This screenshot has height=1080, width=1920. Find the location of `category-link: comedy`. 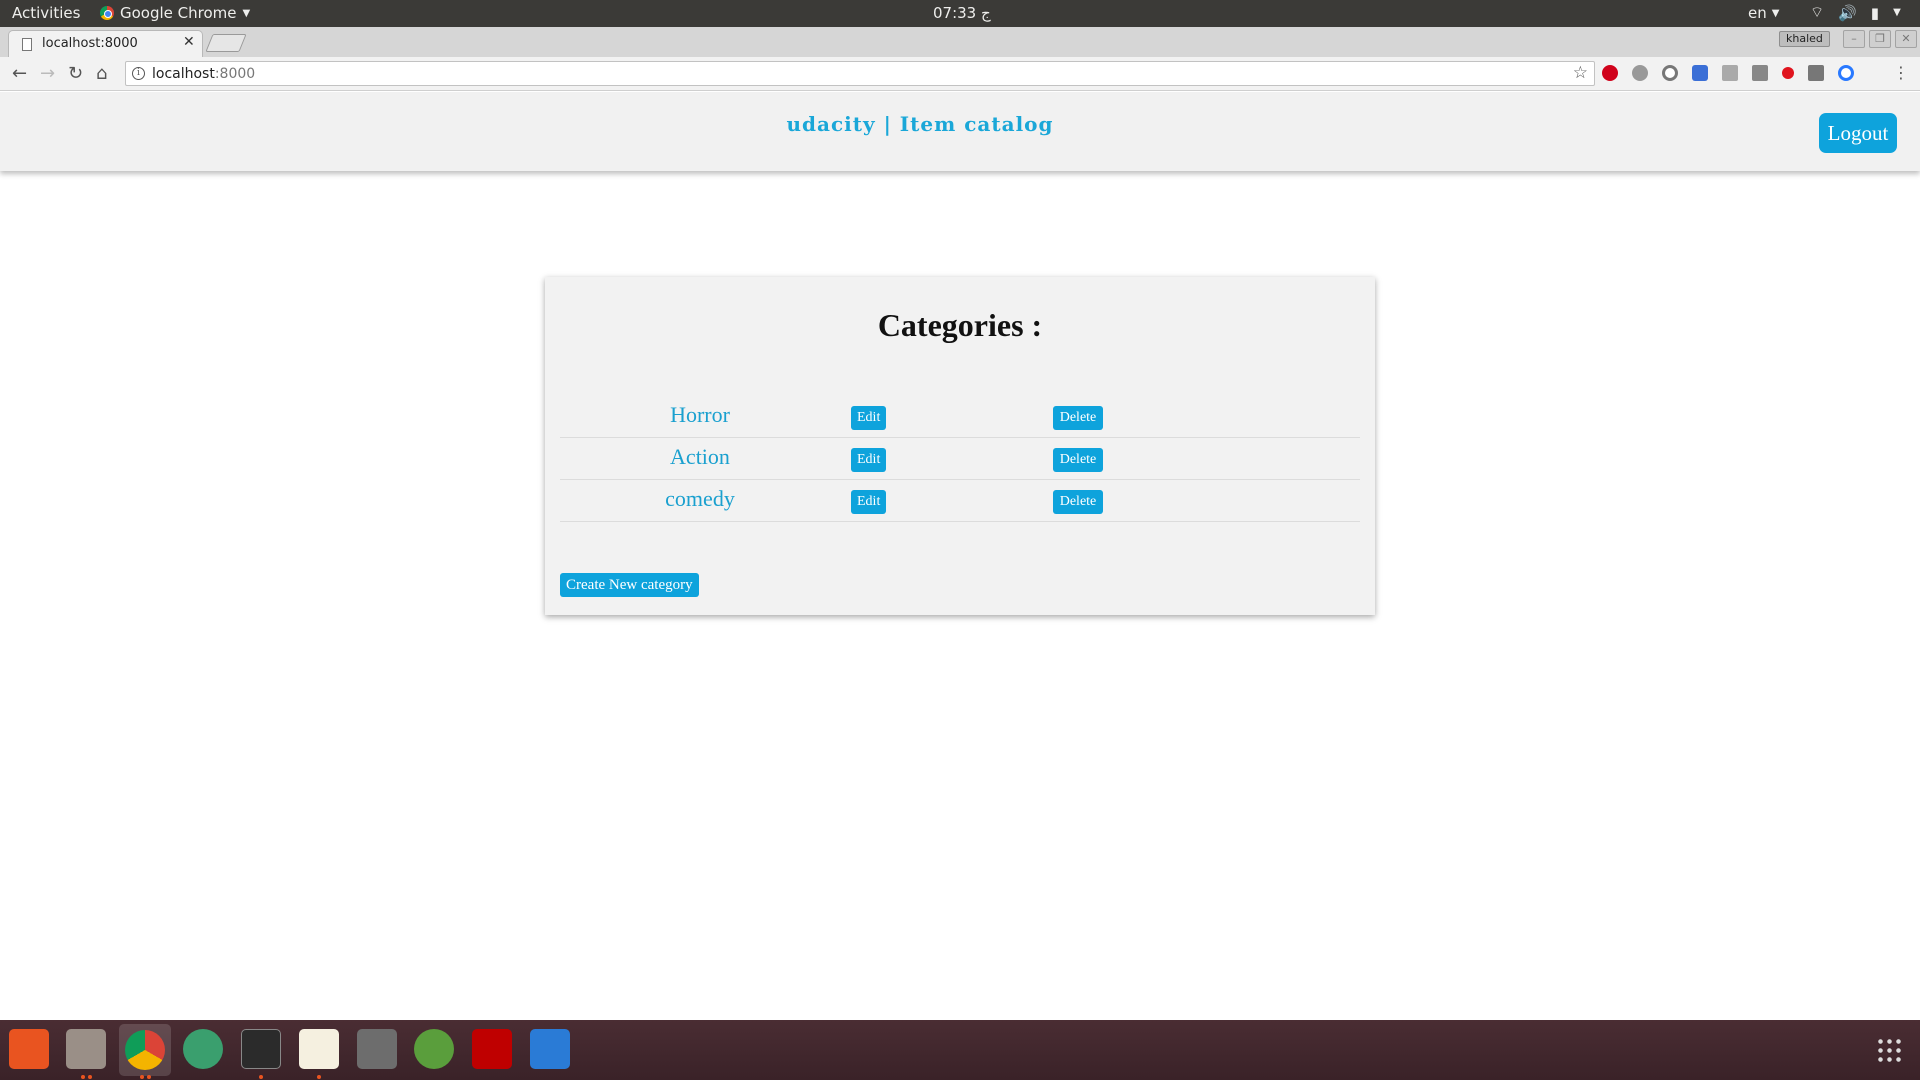

category-link: comedy is located at coordinates (700, 499).